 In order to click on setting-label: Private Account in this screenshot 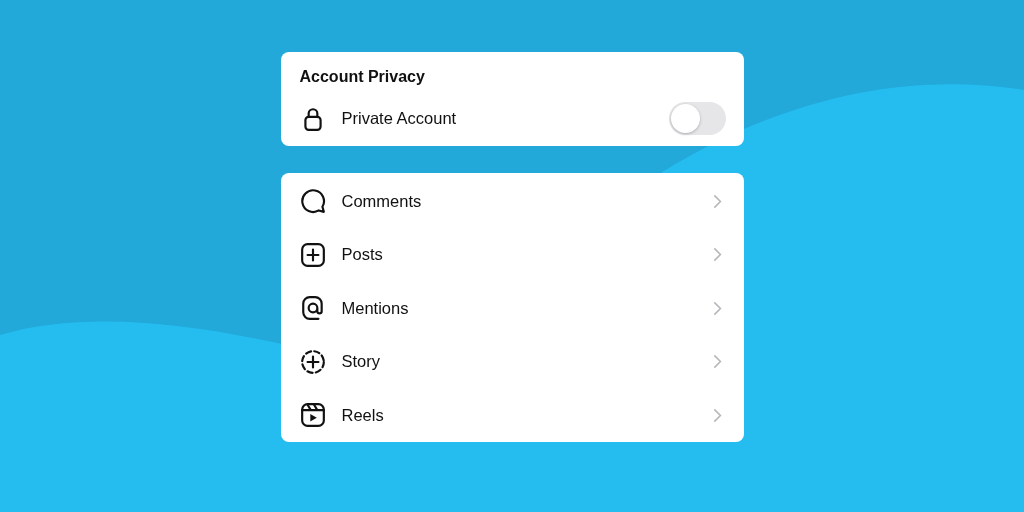, I will do `click(399, 119)`.